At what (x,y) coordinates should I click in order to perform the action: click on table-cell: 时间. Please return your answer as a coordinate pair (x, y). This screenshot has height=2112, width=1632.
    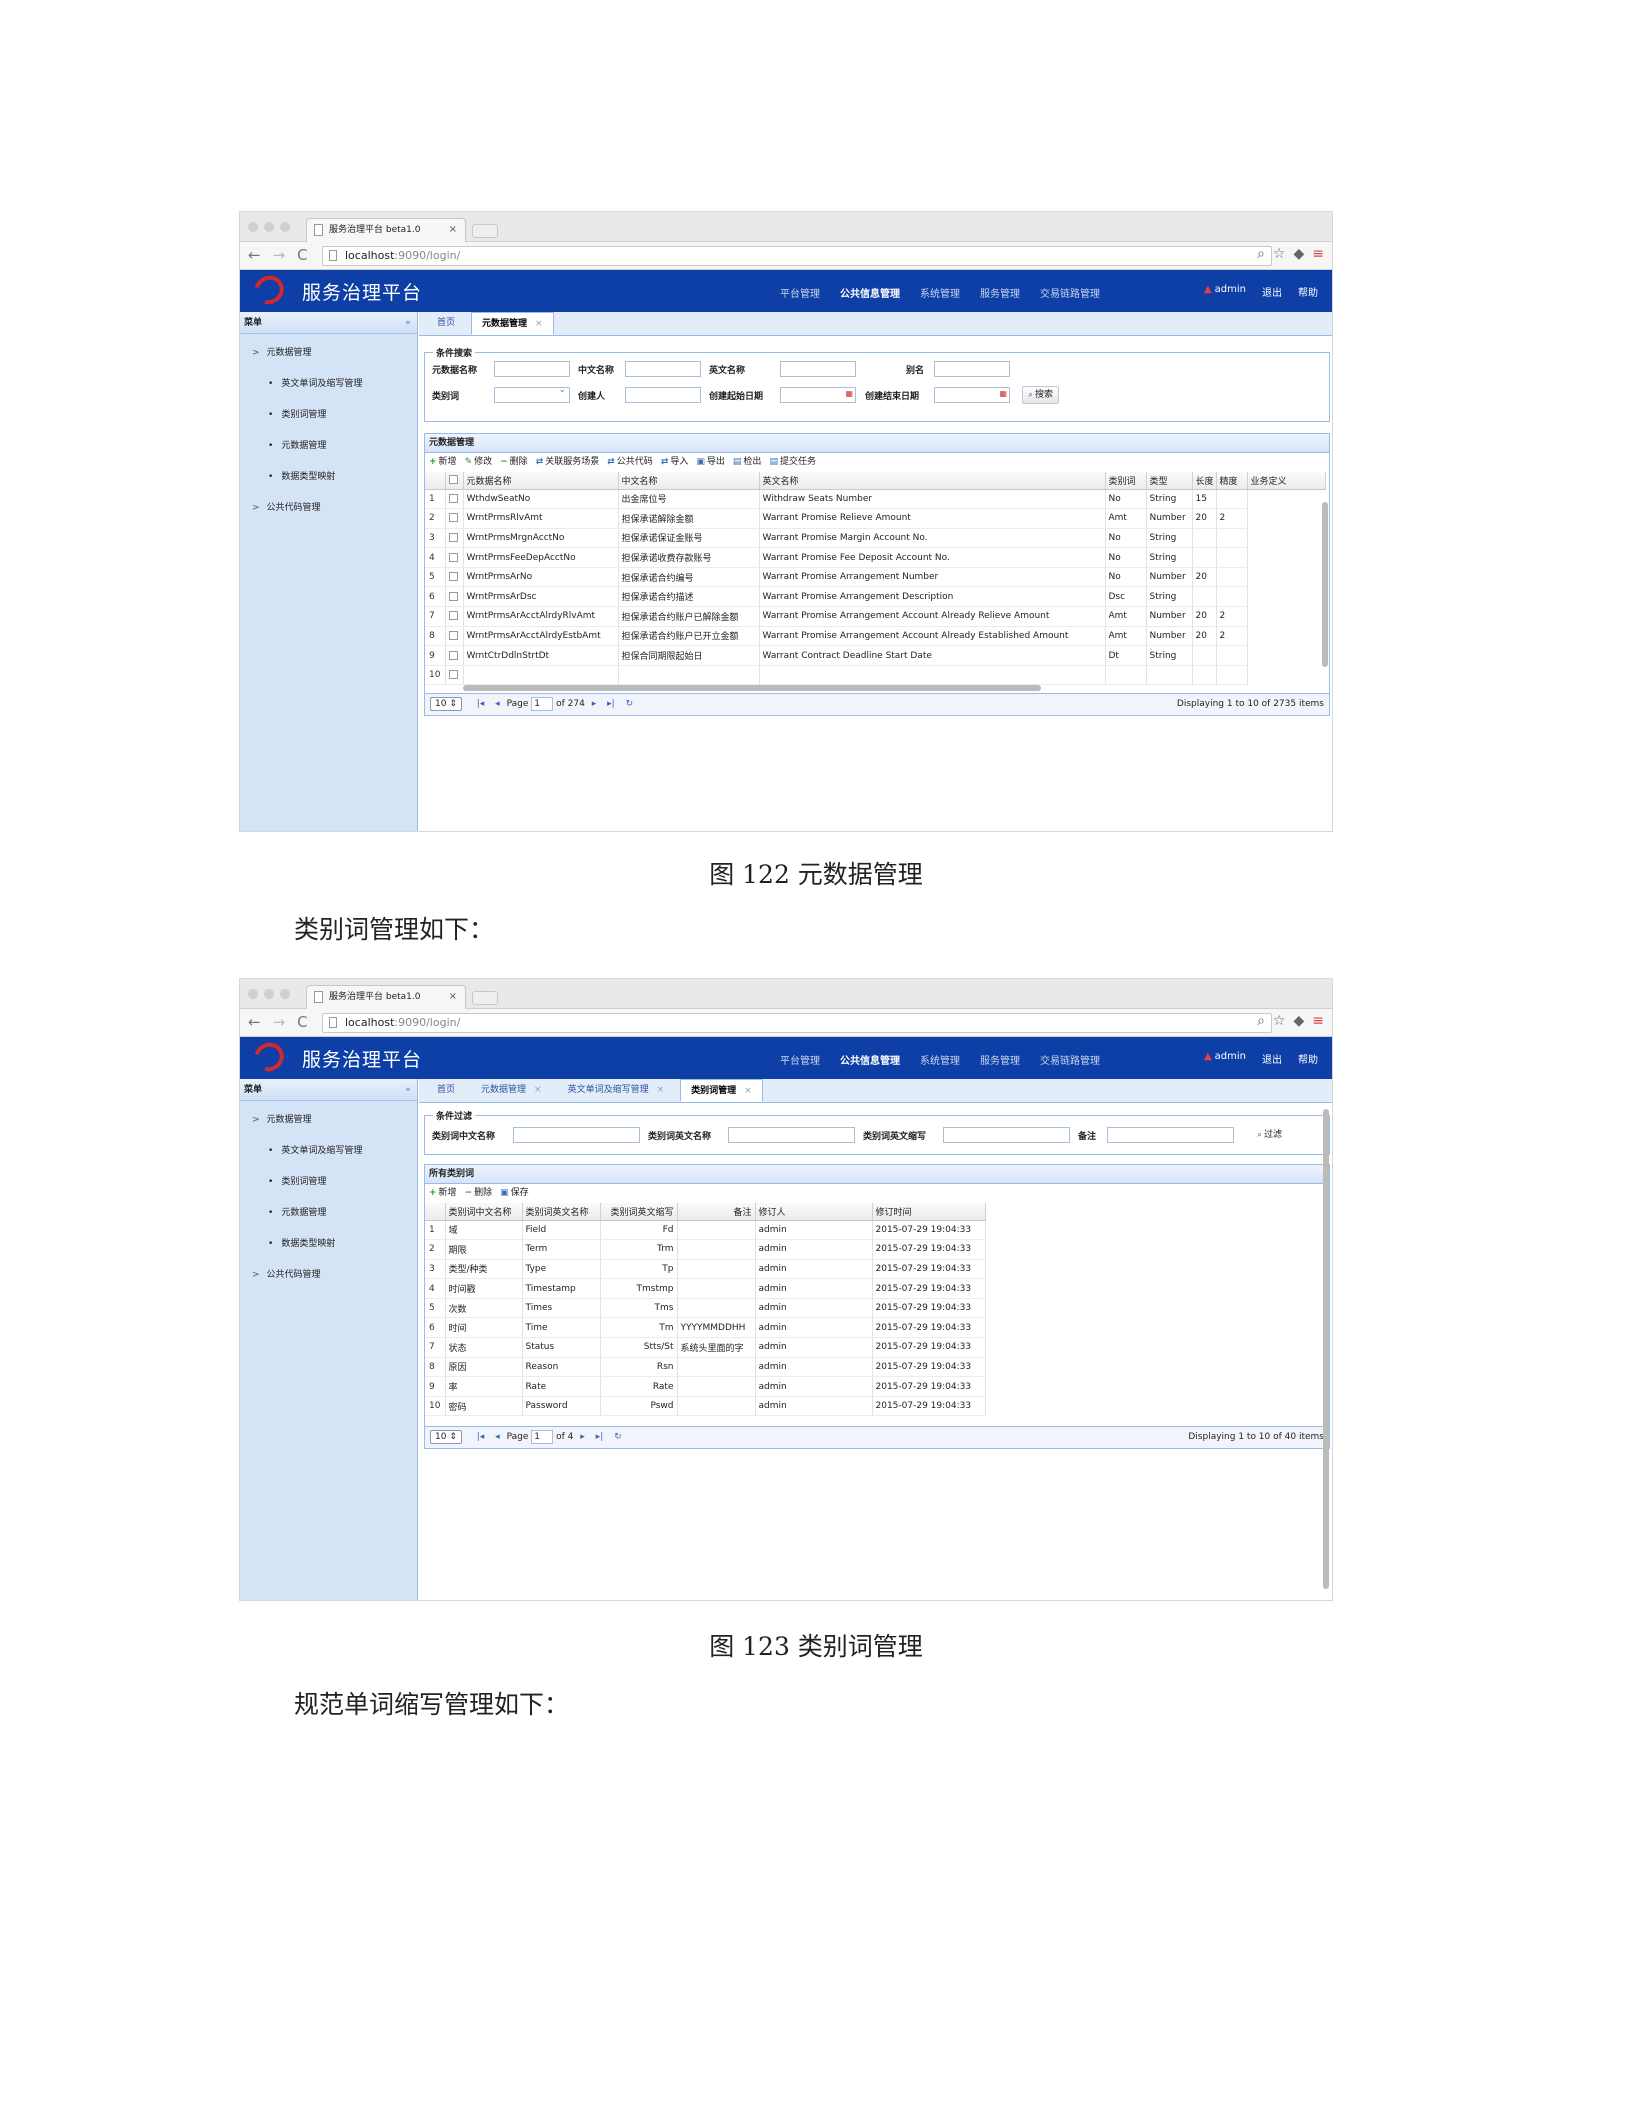
    Looking at the image, I should click on (484, 1328).